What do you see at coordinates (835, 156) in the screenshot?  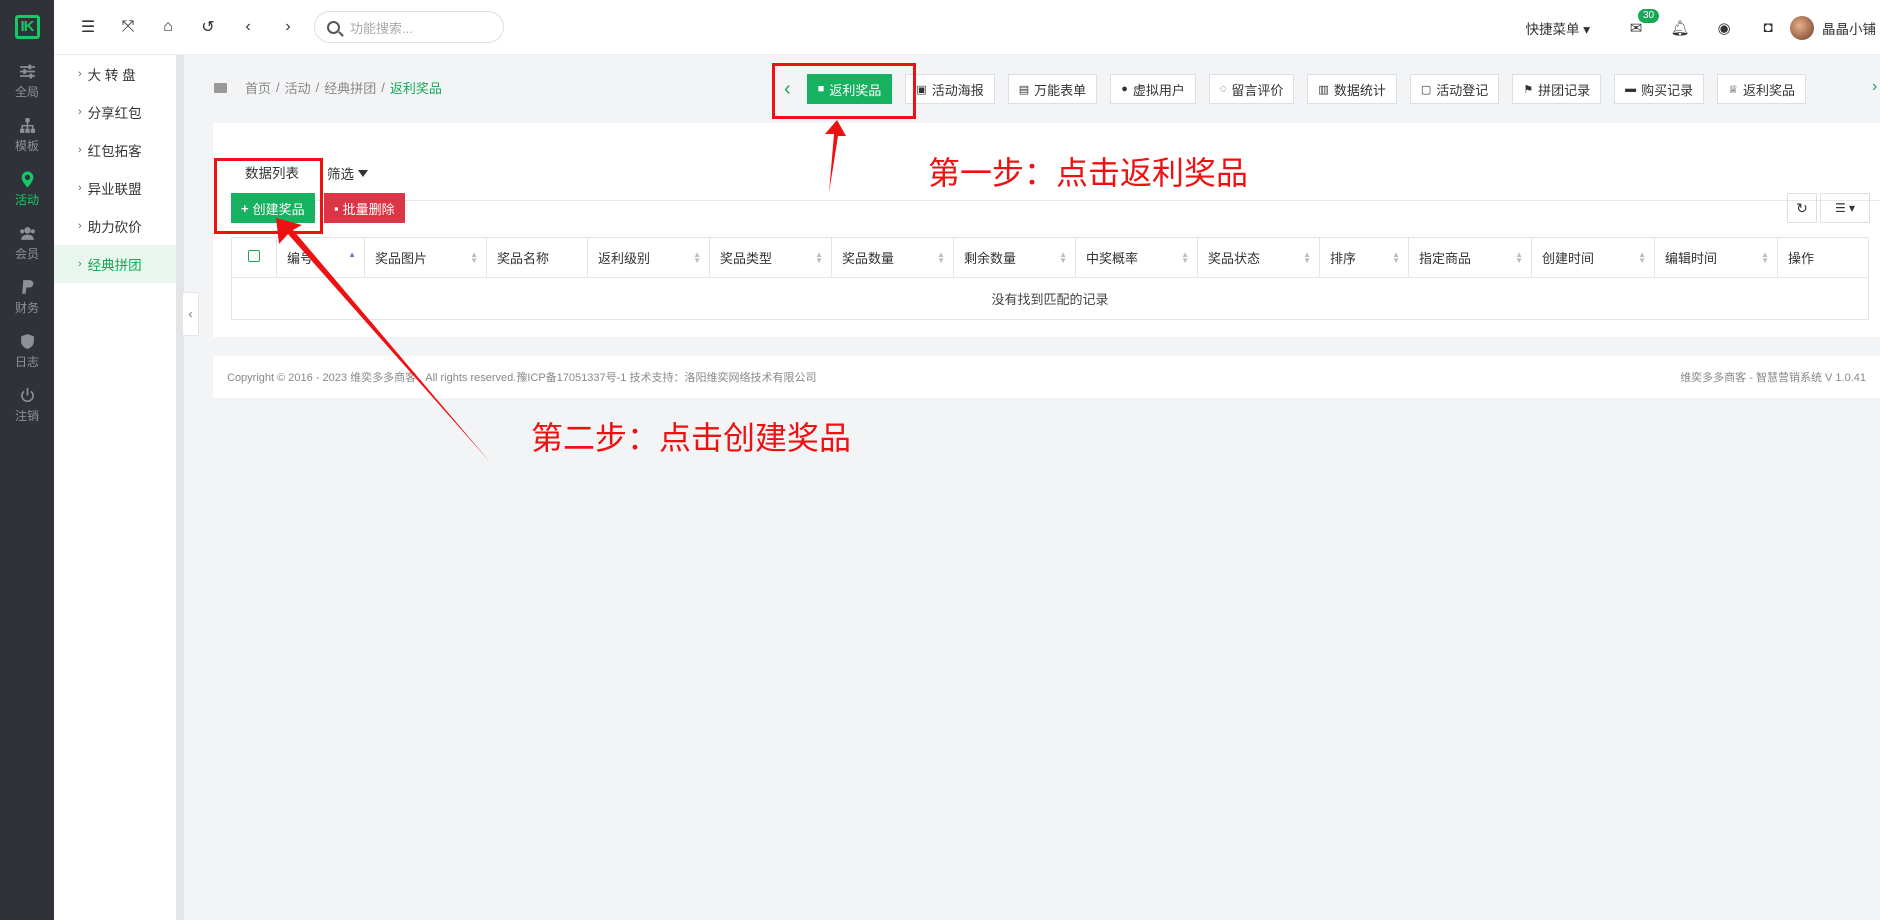 I see `arrow-step1` at bounding box center [835, 156].